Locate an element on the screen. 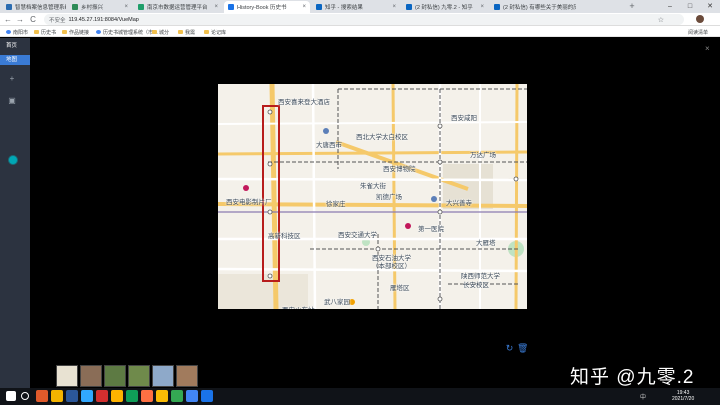  bookmark-label: 我需 is located at coordinates (190, 32).